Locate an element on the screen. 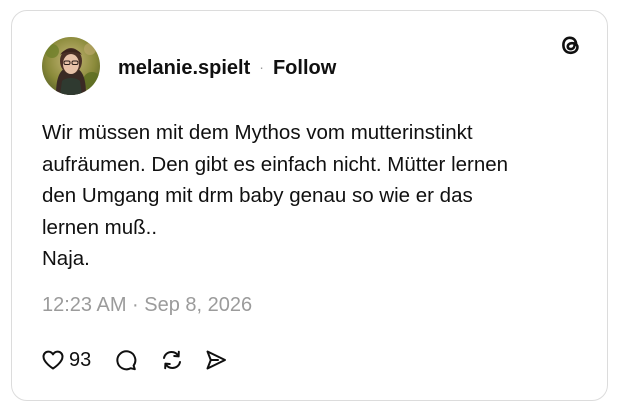  repost-icon is located at coordinates (172, 360).